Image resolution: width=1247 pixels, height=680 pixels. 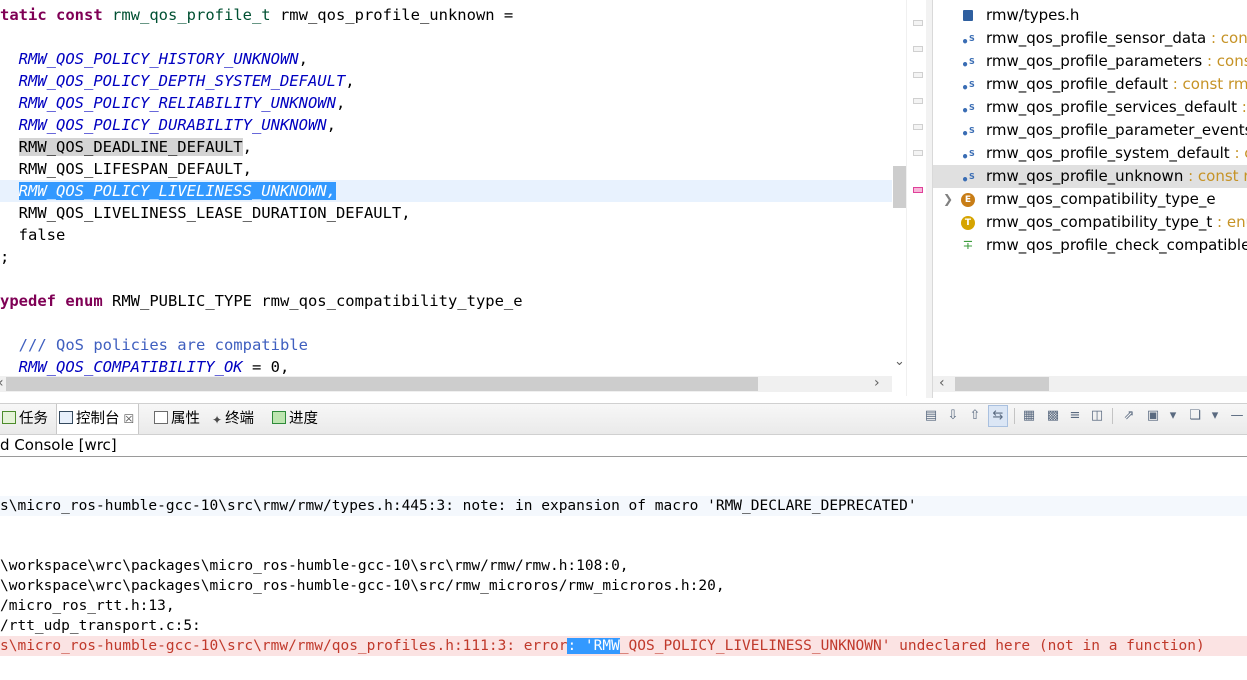 What do you see at coordinates (968, 245) in the screenshot?
I see `function-icon: ∓` at bounding box center [968, 245].